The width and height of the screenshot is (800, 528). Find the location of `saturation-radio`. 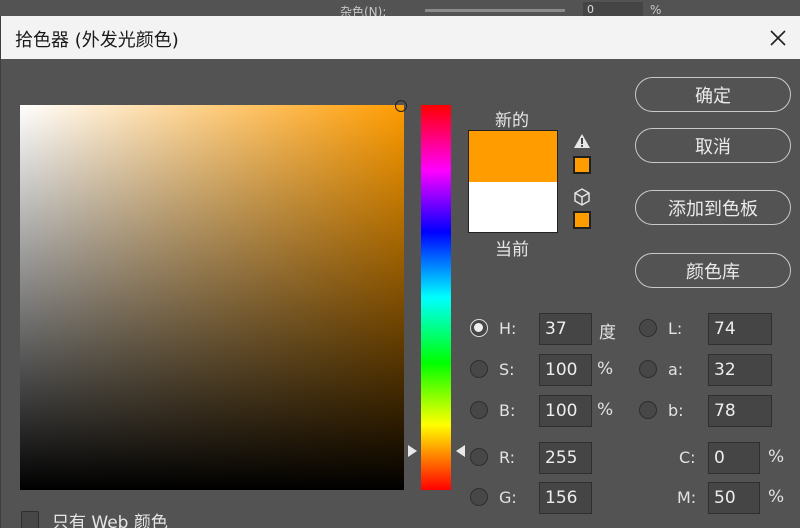

saturation-radio is located at coordinates (479, 369).